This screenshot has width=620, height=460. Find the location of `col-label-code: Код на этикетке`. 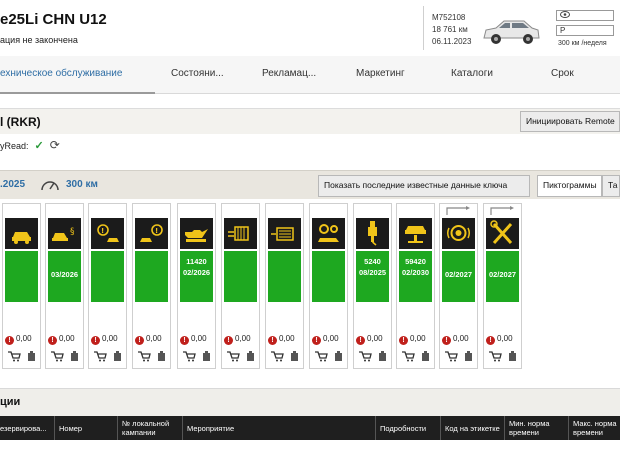

col-label-code: Код на этикетке is located at coordinates (472, 428).